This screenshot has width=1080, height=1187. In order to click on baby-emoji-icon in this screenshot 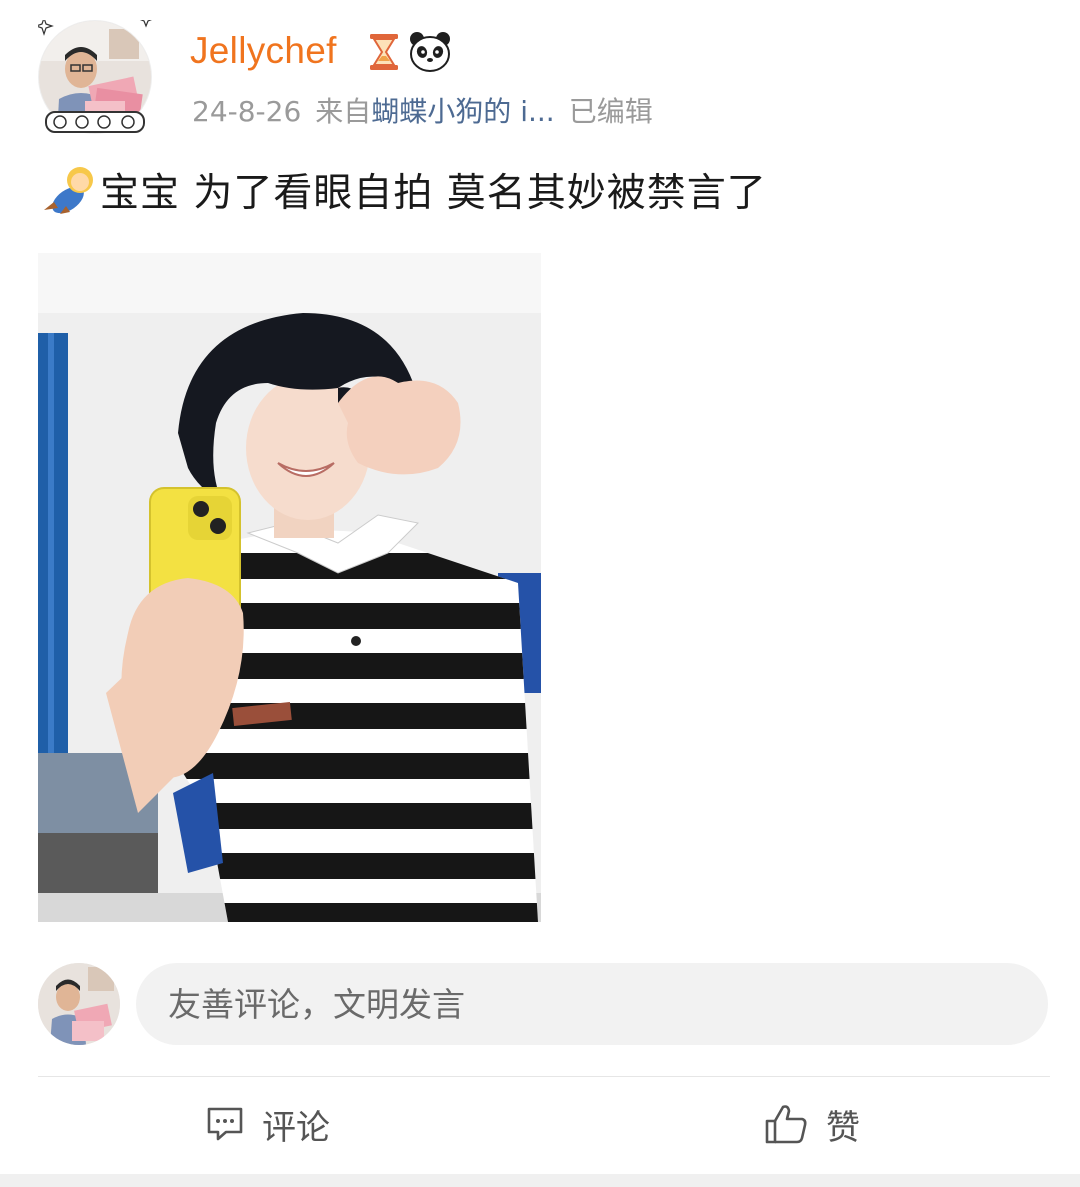, I will do `click(68, 190)`.